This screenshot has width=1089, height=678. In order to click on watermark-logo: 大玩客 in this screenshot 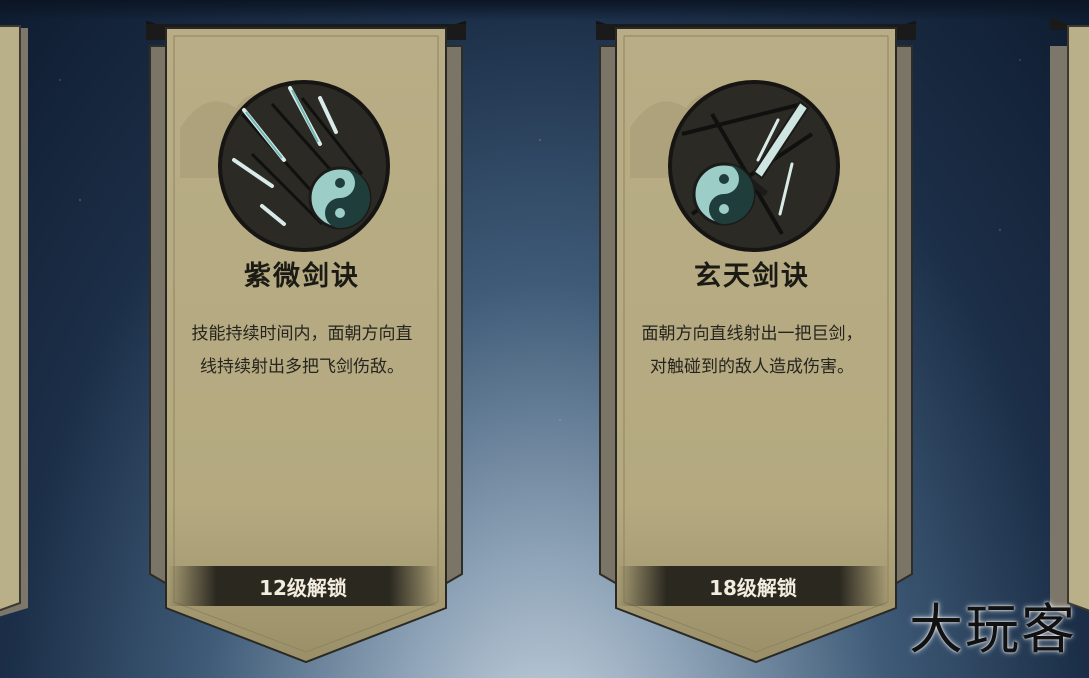, I will do `click(993, 629)`.